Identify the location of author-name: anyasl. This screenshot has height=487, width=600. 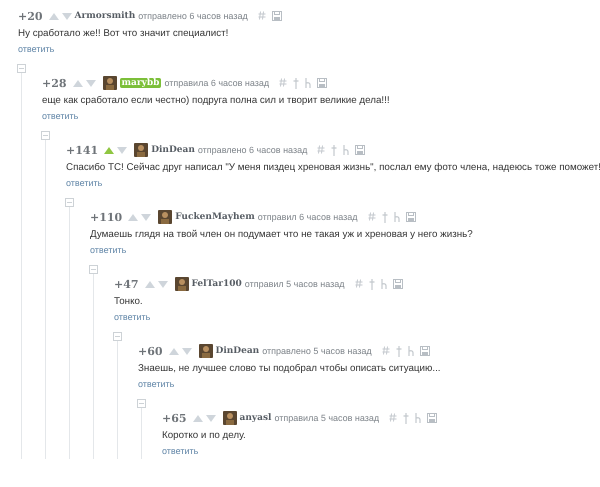
(256, 418).